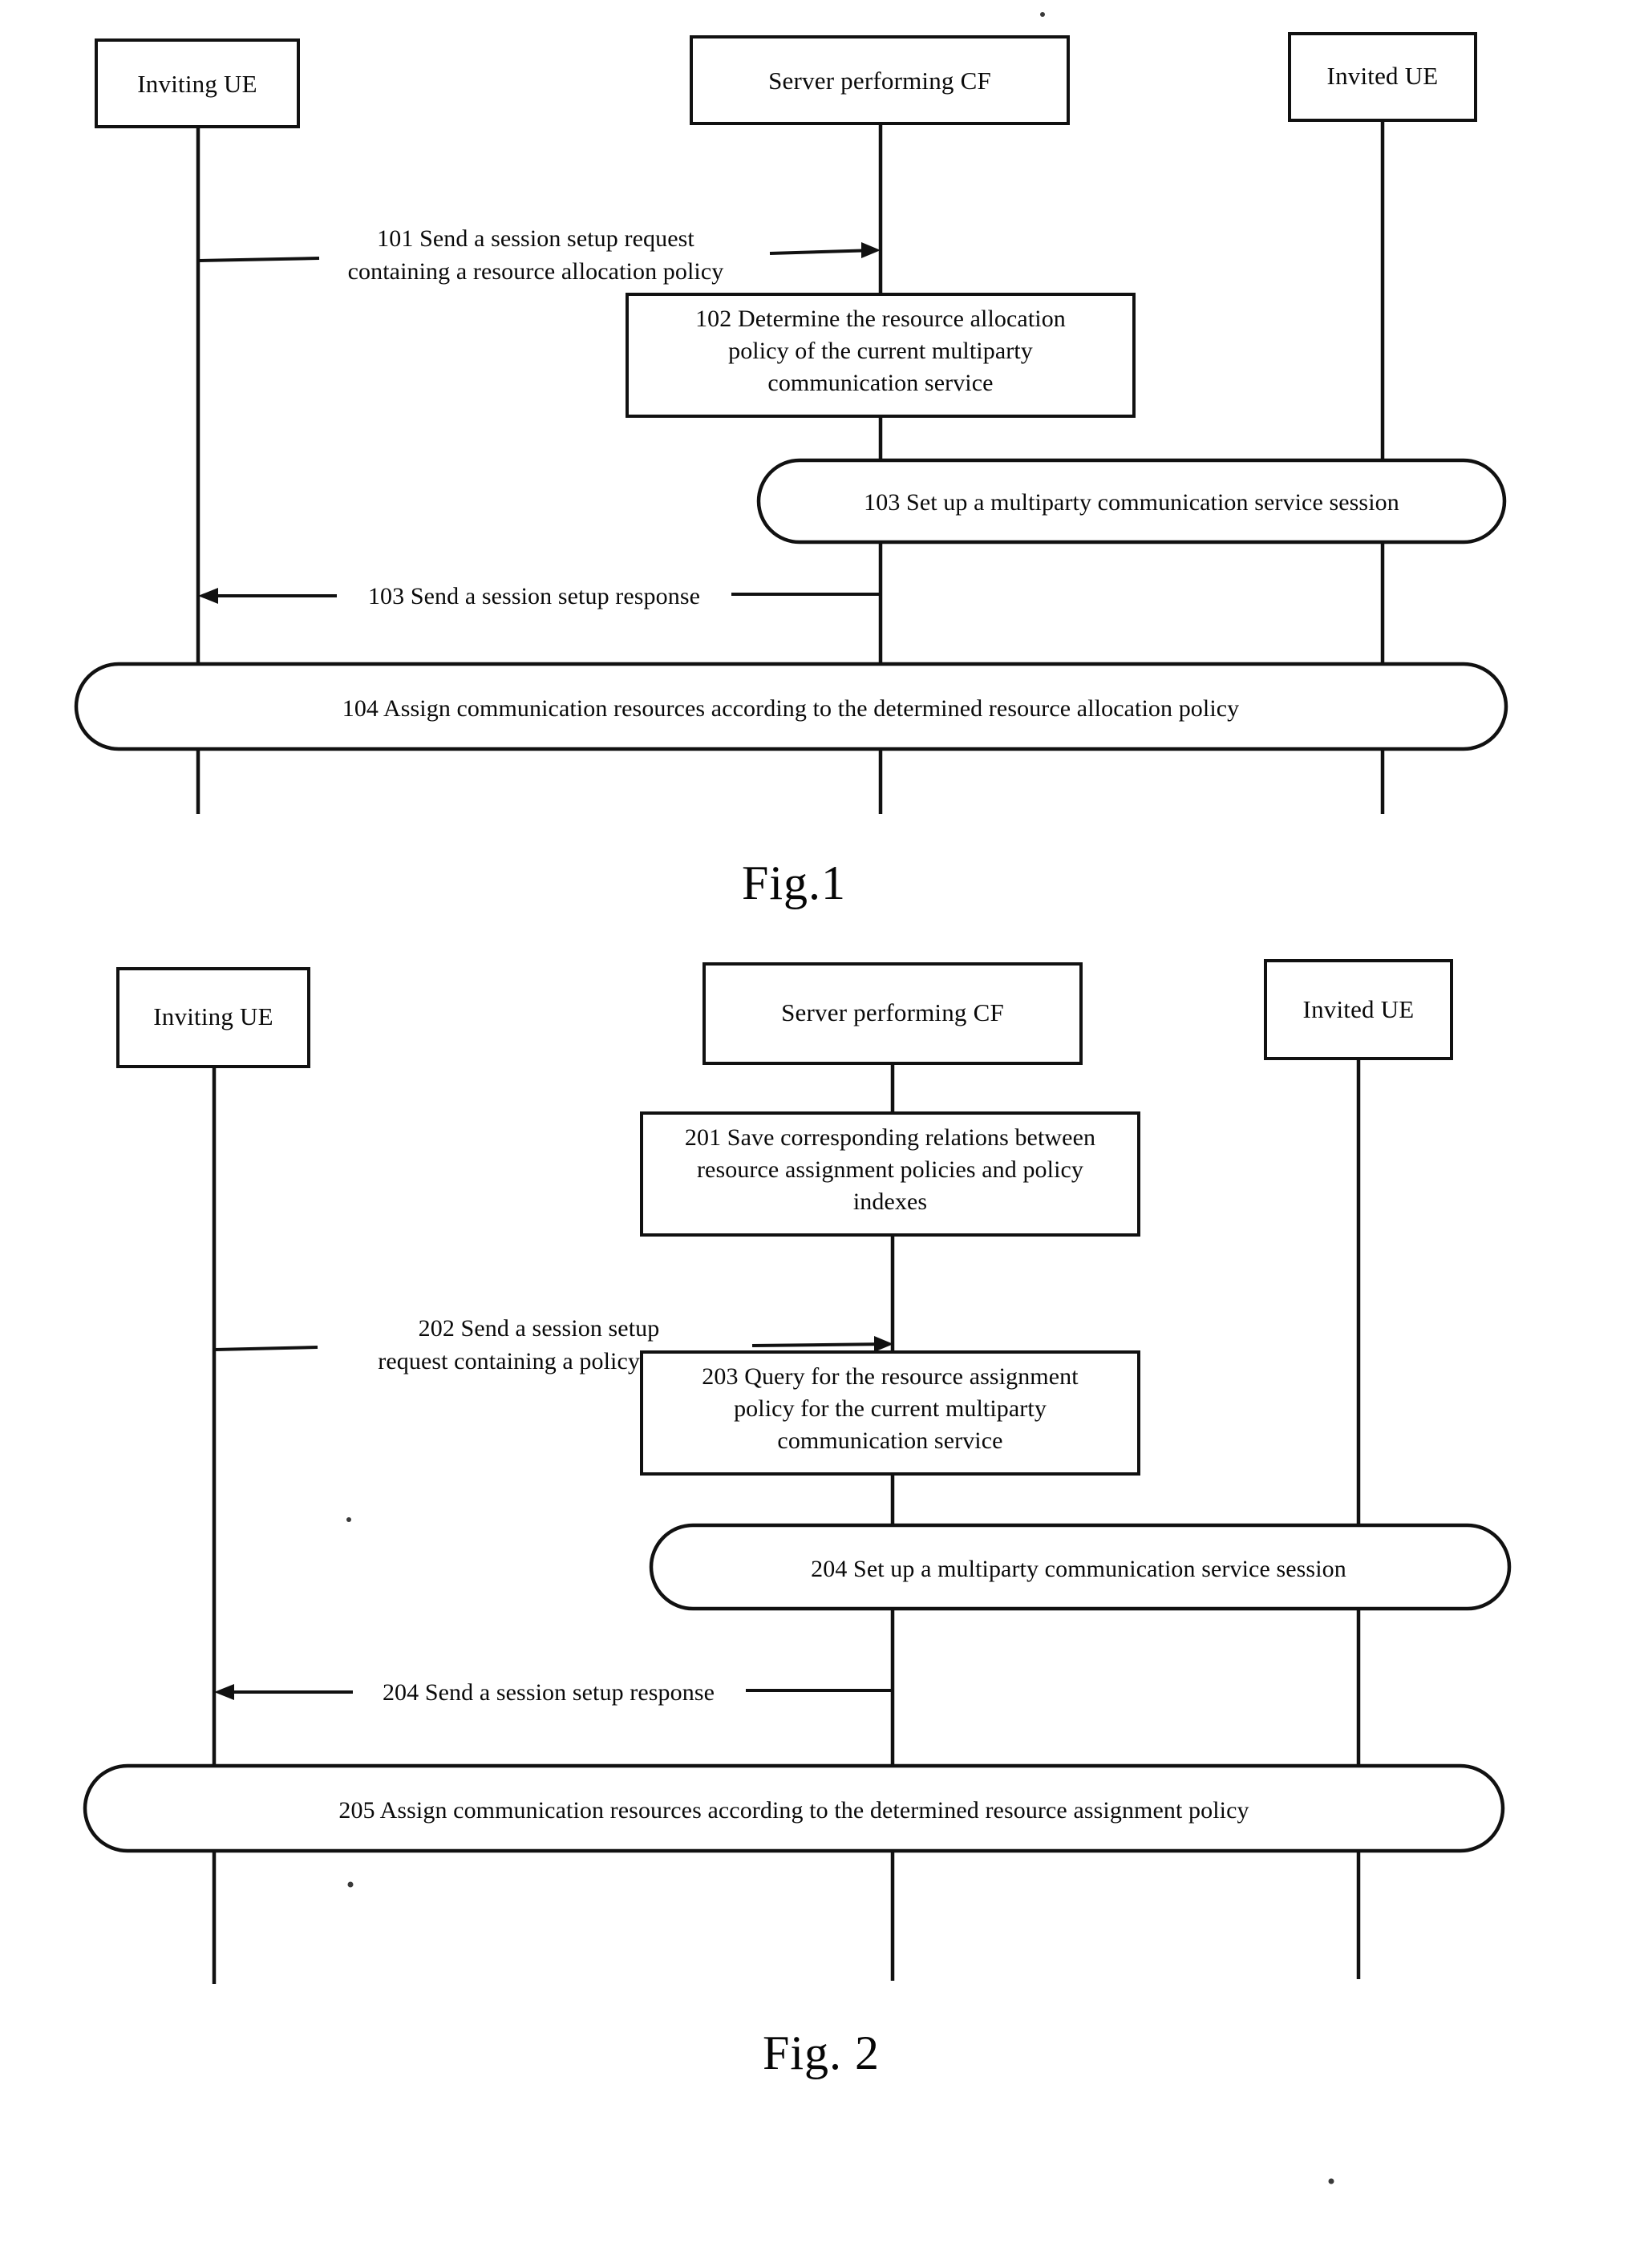 The height and width of the screenshot is (2255, 1652). I want to click on lifeline-server-cf-fig1: Server performing CF, so click(880, 80).